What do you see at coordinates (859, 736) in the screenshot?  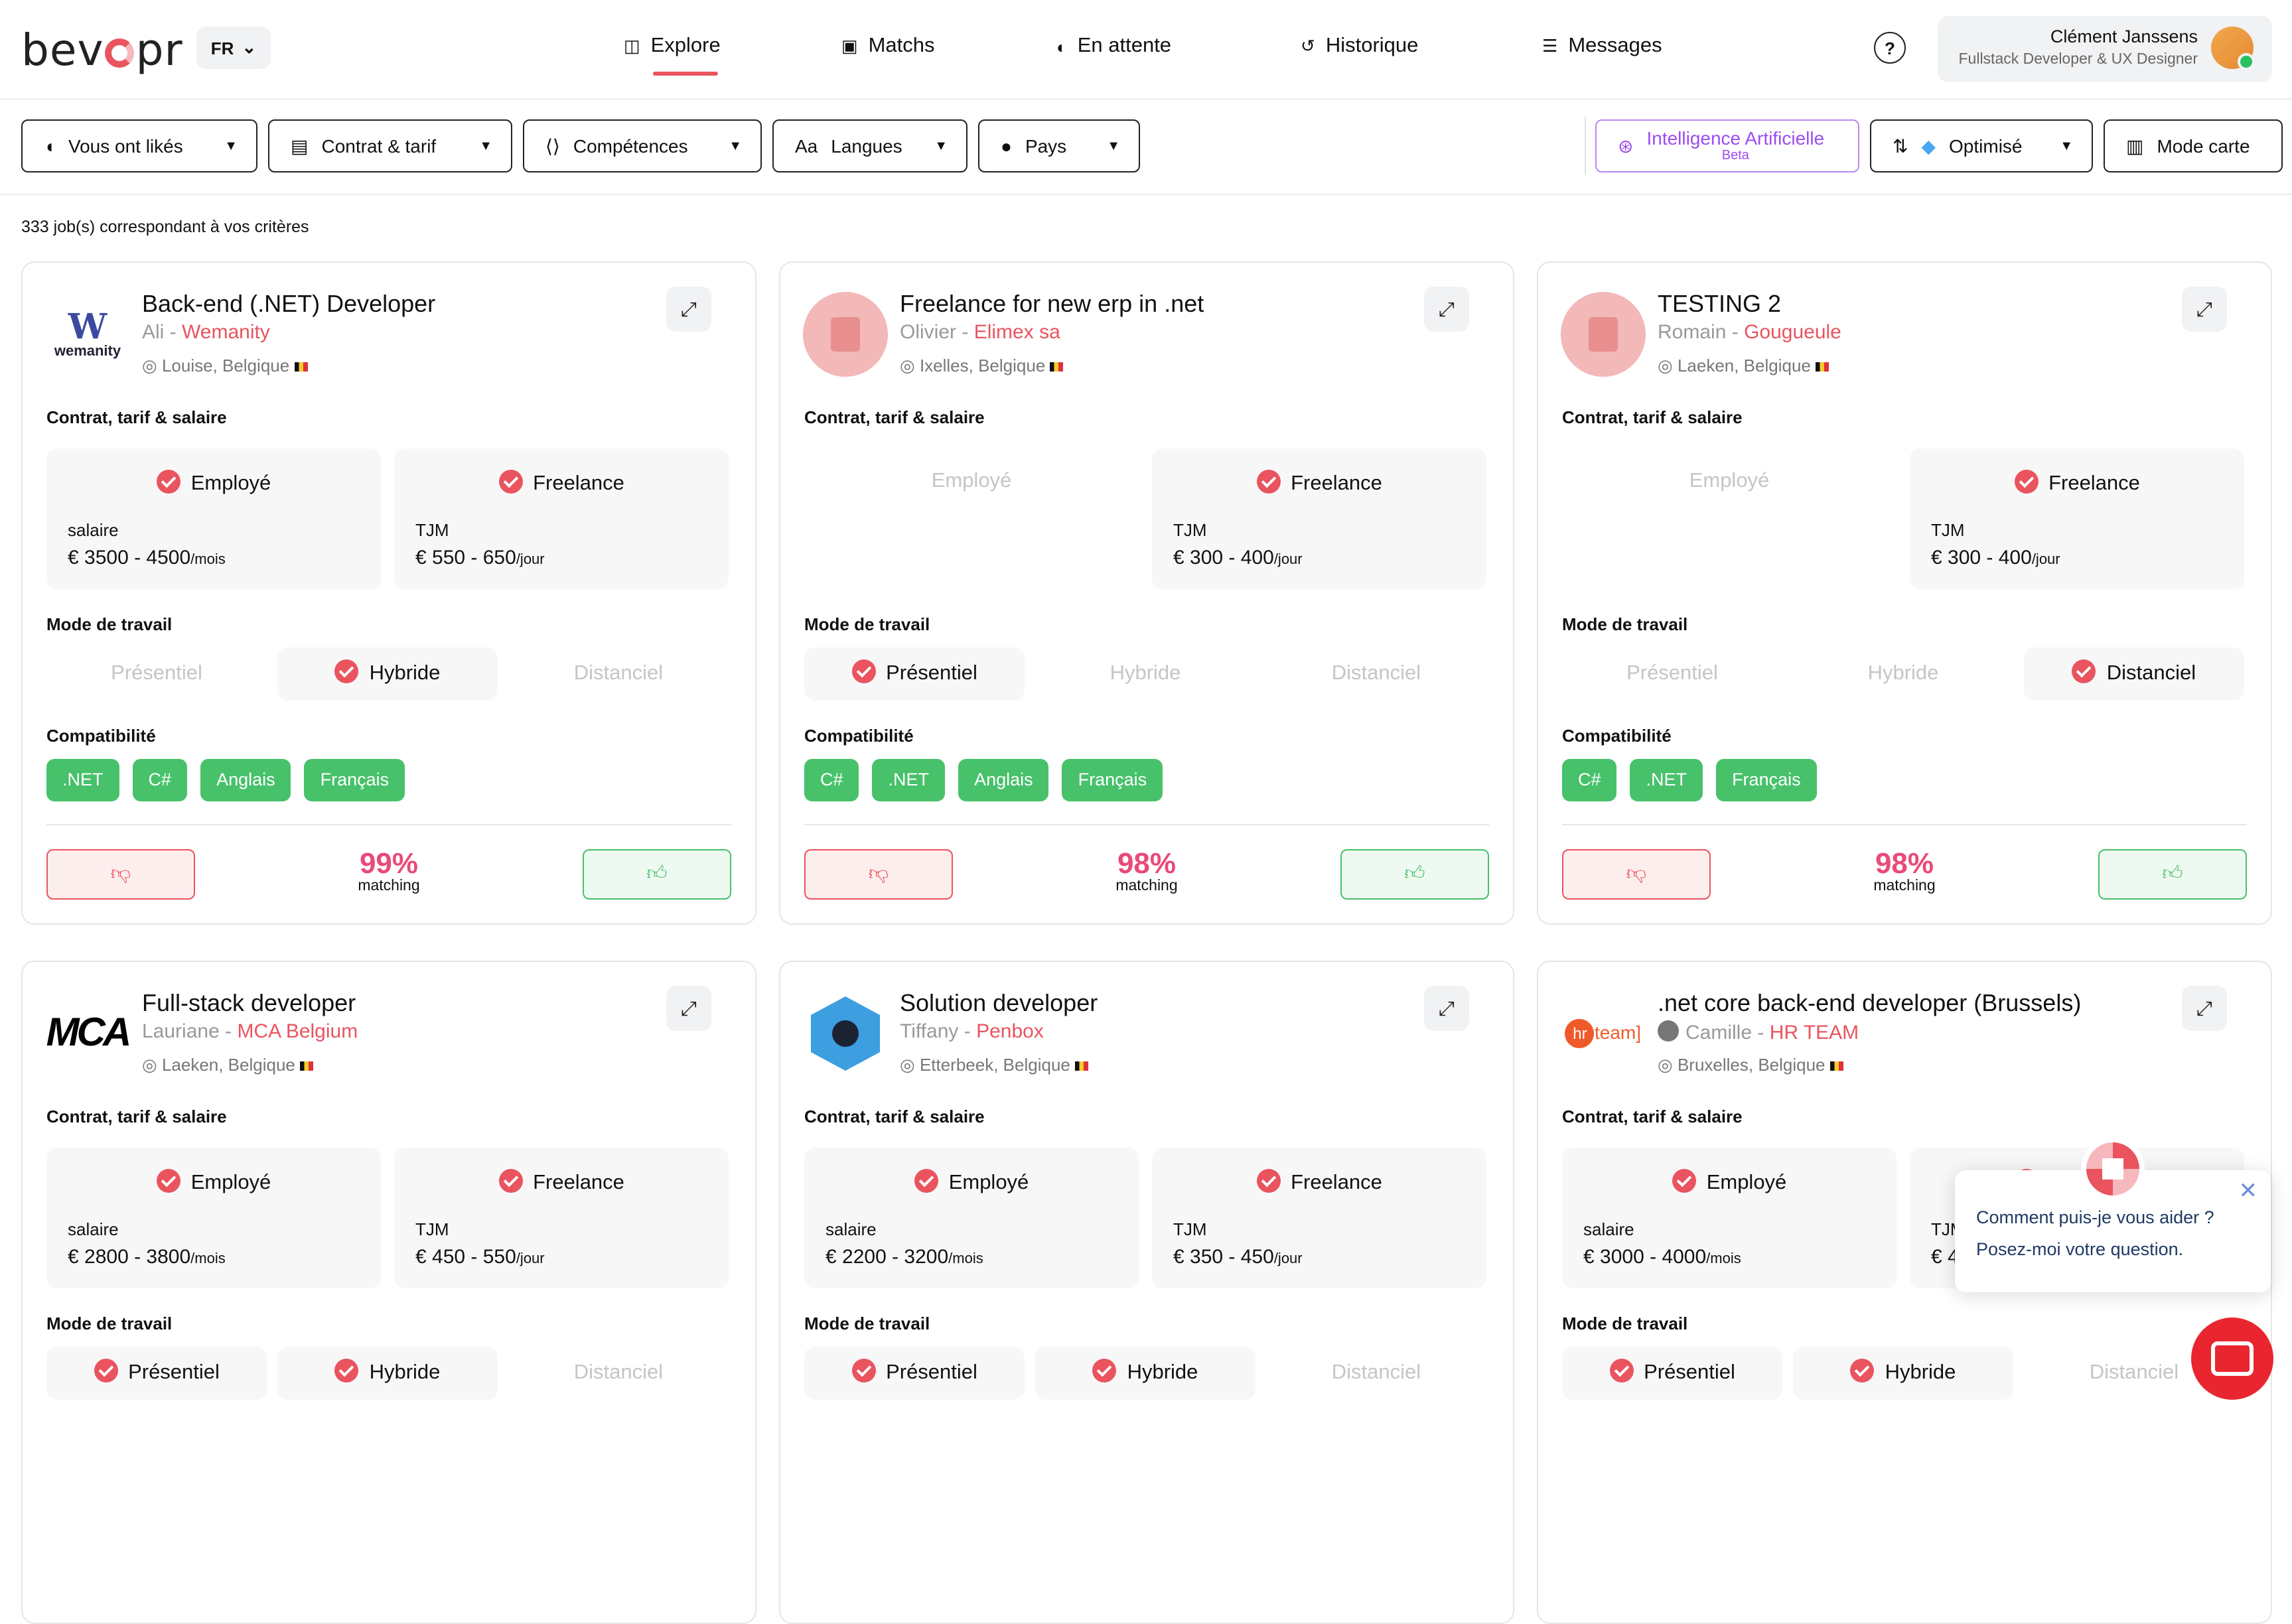 I see `compat-section-title: Compatibilité` at bounding box center [859, 736].